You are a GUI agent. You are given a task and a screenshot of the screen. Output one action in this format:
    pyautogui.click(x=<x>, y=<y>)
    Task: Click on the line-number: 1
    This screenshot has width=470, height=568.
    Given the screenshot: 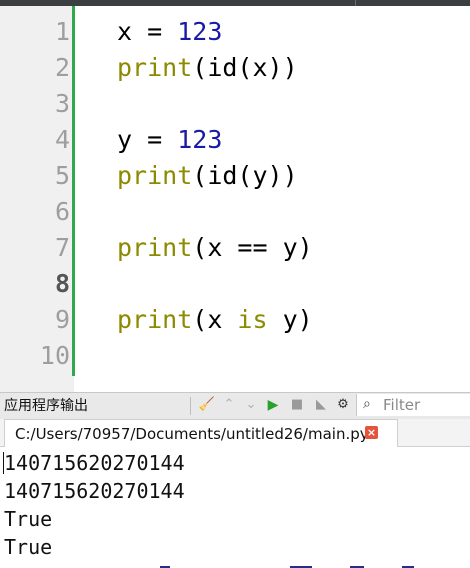 What is the action you would take?
    pyautogui.click(x=62, y=31)
    